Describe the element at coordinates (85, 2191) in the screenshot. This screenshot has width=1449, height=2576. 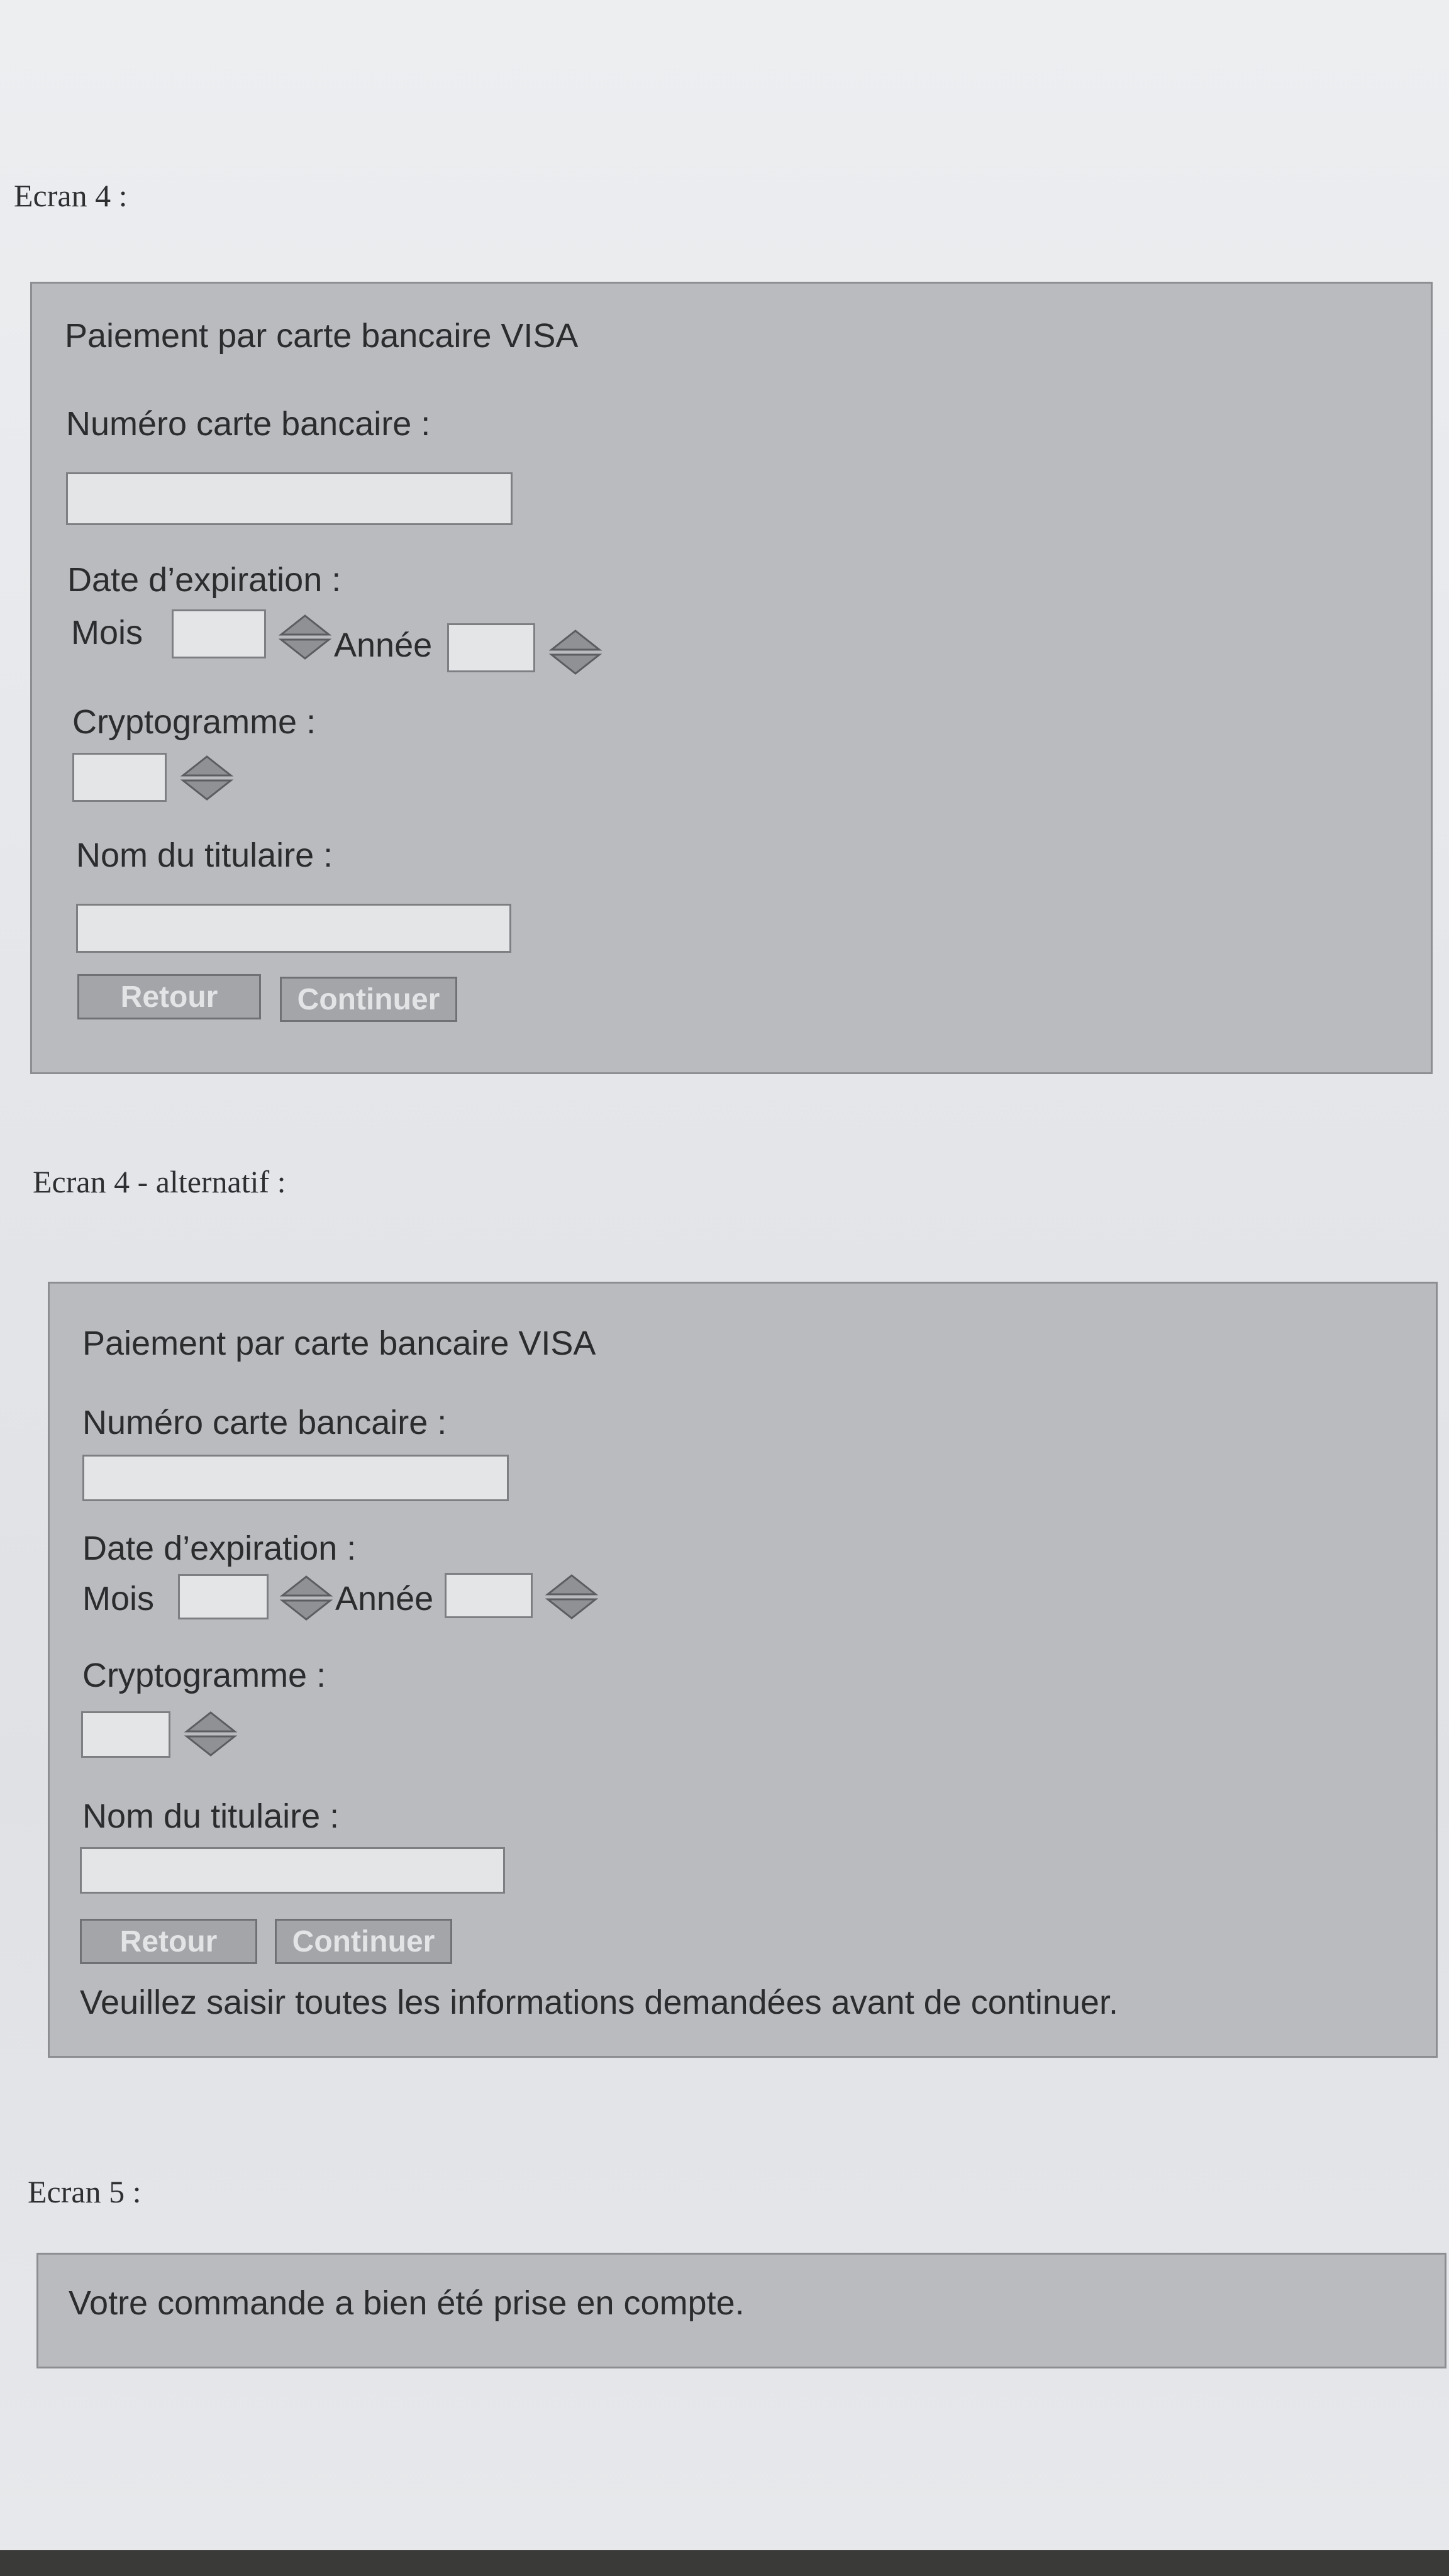
I see `screen-5-heading: Ecran 5 :` at that location.